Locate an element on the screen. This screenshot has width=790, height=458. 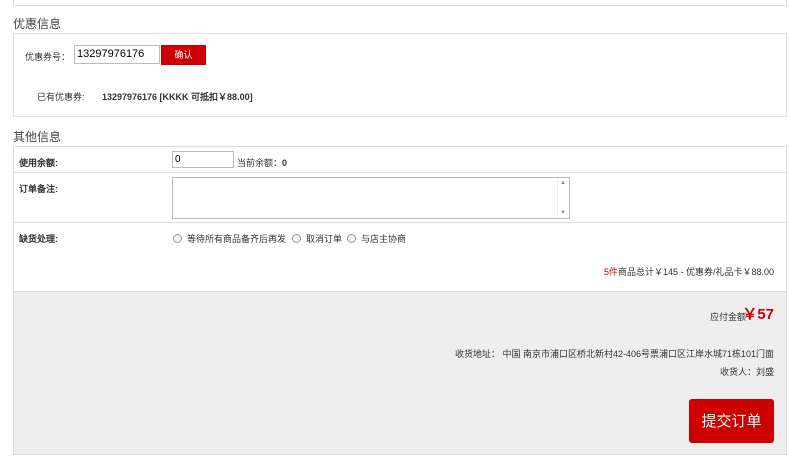
submit-order-button: 提交订单 is located at coordinates (731, 421).